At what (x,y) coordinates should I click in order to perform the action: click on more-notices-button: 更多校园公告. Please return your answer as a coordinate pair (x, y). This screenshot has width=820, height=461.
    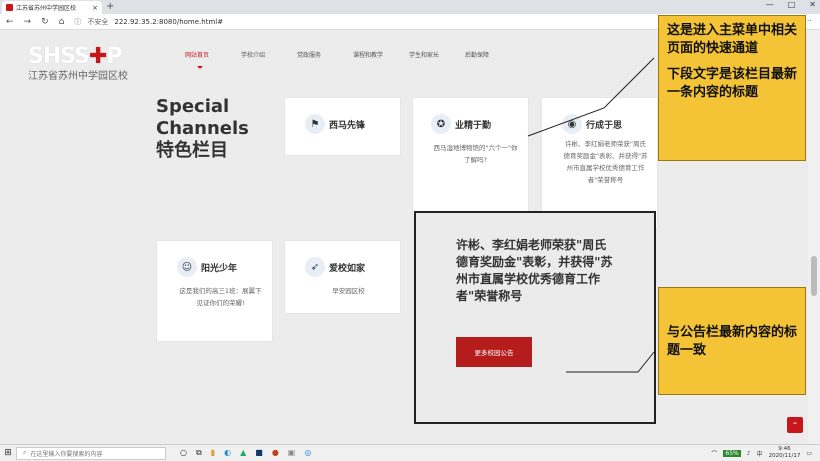
    Looking at the image, I should click on (494, 352).